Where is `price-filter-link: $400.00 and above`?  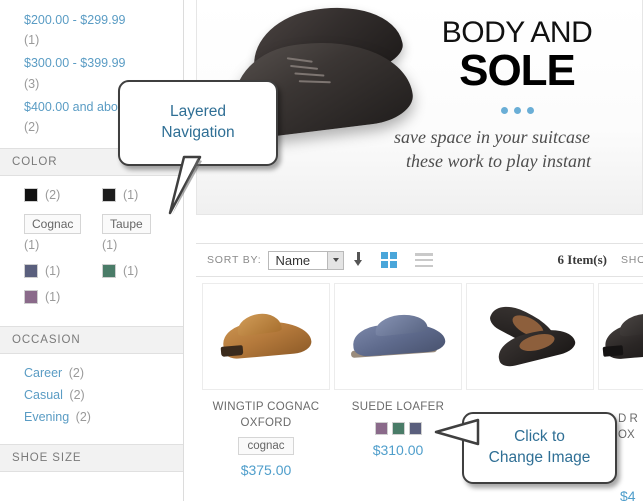 price-filter-link: $400.00 and above is located at coordinates (77, 107).